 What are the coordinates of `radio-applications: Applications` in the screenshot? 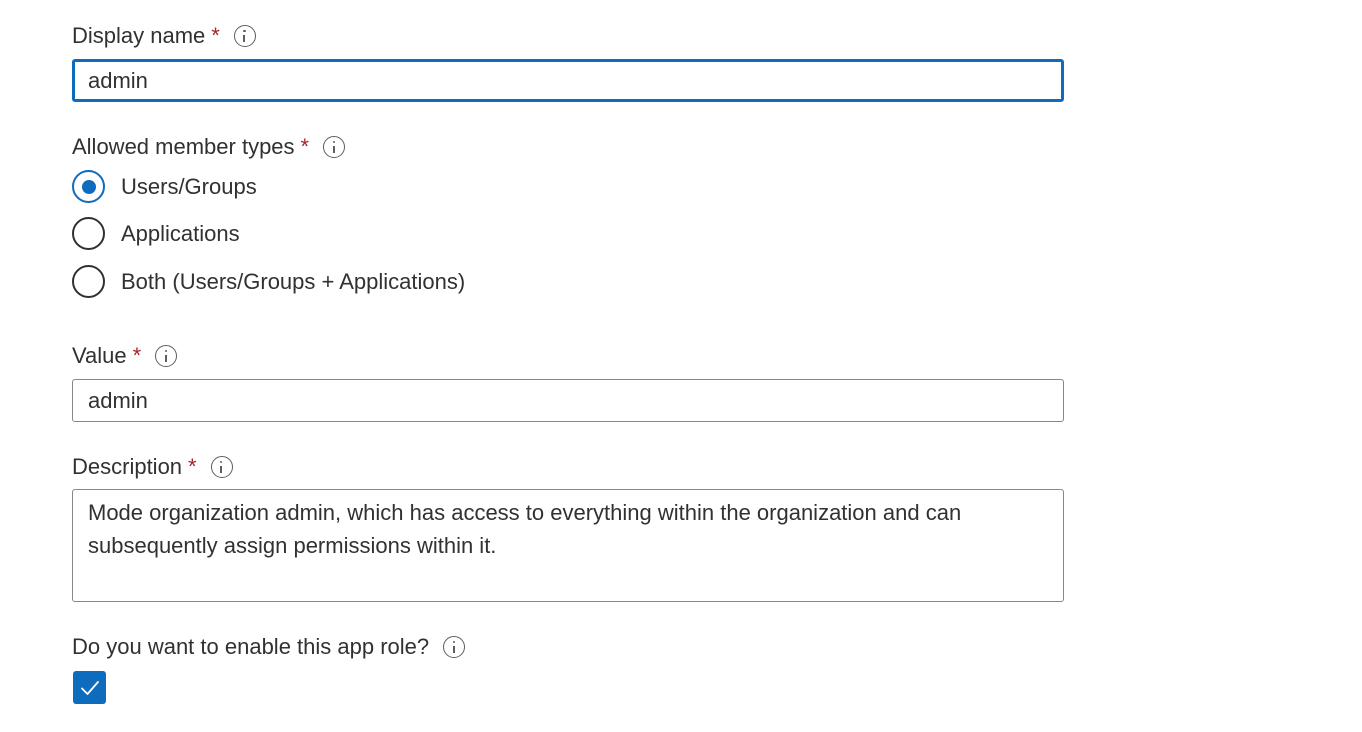 It's located at (156, 233).